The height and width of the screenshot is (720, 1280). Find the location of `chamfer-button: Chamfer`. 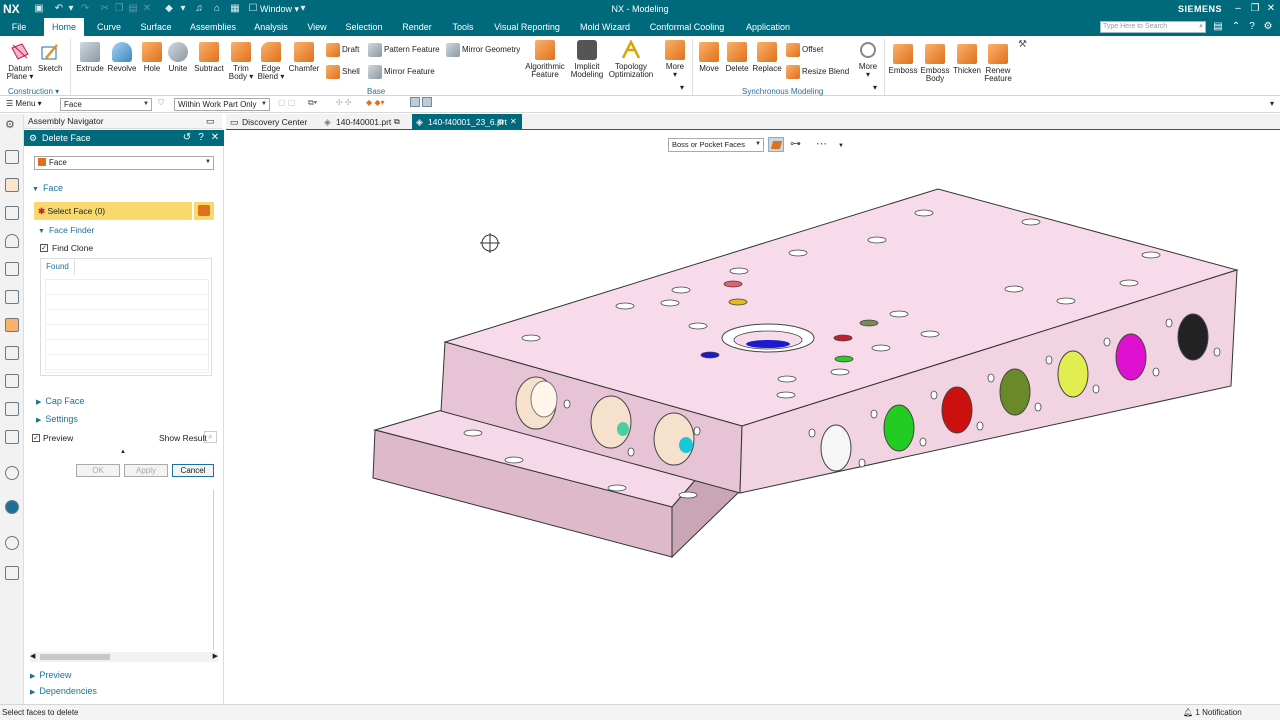

chamfer-button: Chamfer is located at coordinates (304, 57).